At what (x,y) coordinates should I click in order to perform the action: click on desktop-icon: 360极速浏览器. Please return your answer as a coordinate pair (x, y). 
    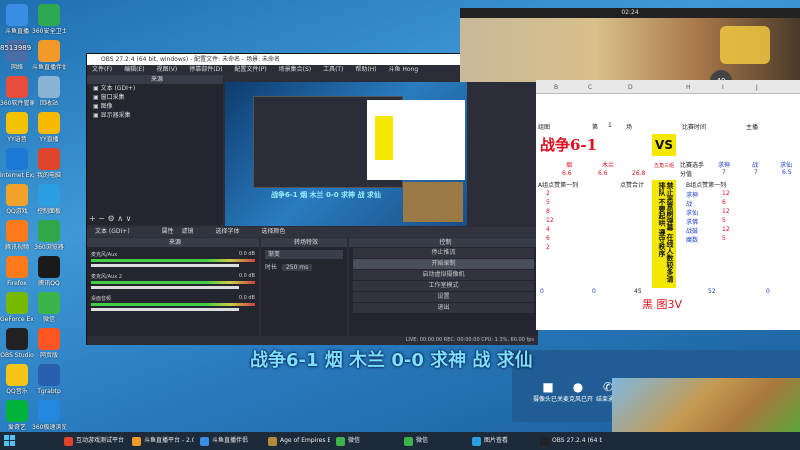
    Looking at the image, I should click on (49, 415).